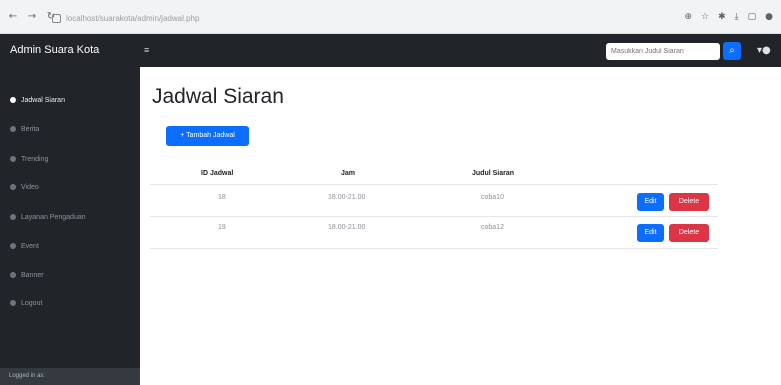  I want to click on sidebar-item-label: Video, so click(30, 187).